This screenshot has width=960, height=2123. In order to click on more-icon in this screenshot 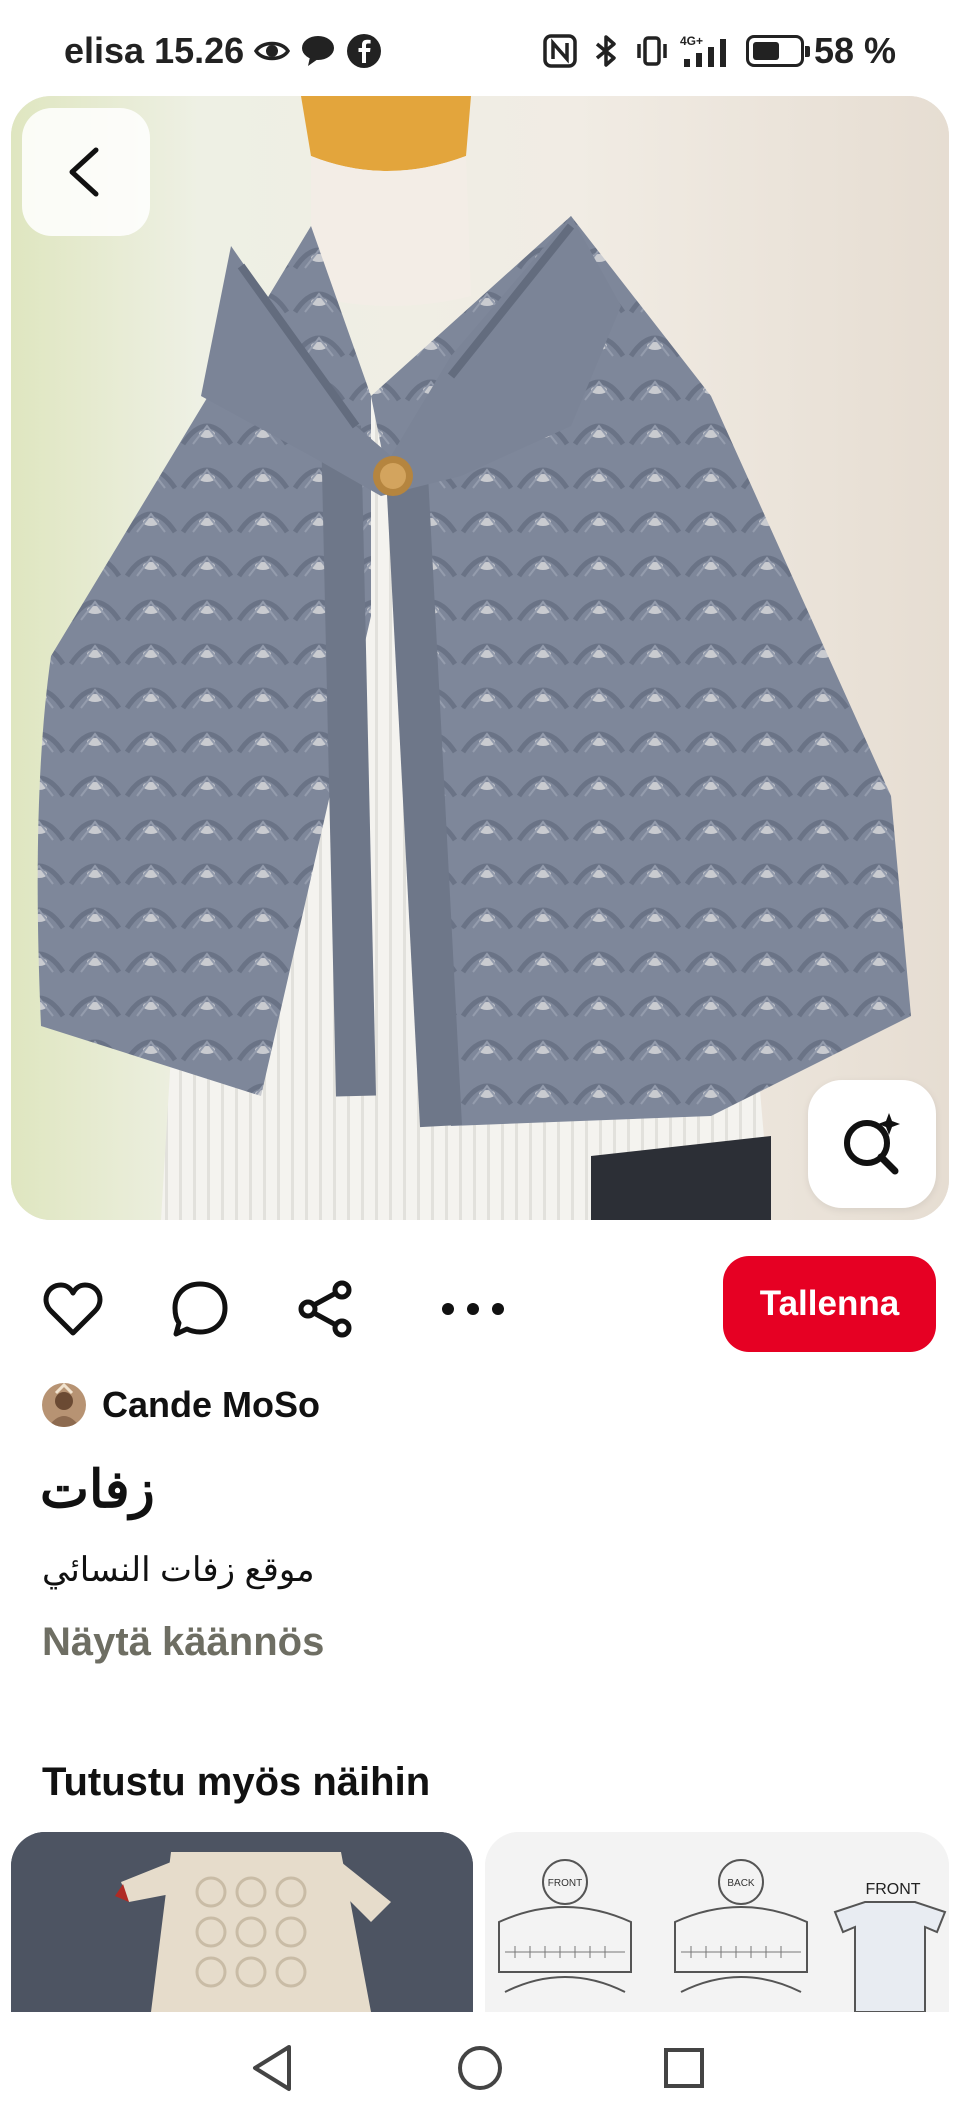, I will do `click(473, 1309)`.